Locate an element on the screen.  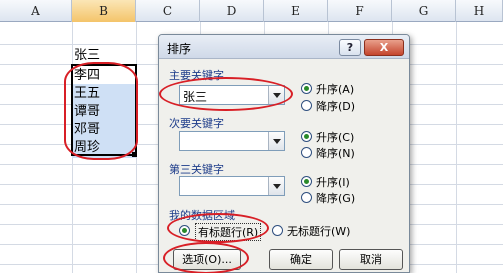
primary-asc-label: 升序(A) is located at coordinates (335, 89).